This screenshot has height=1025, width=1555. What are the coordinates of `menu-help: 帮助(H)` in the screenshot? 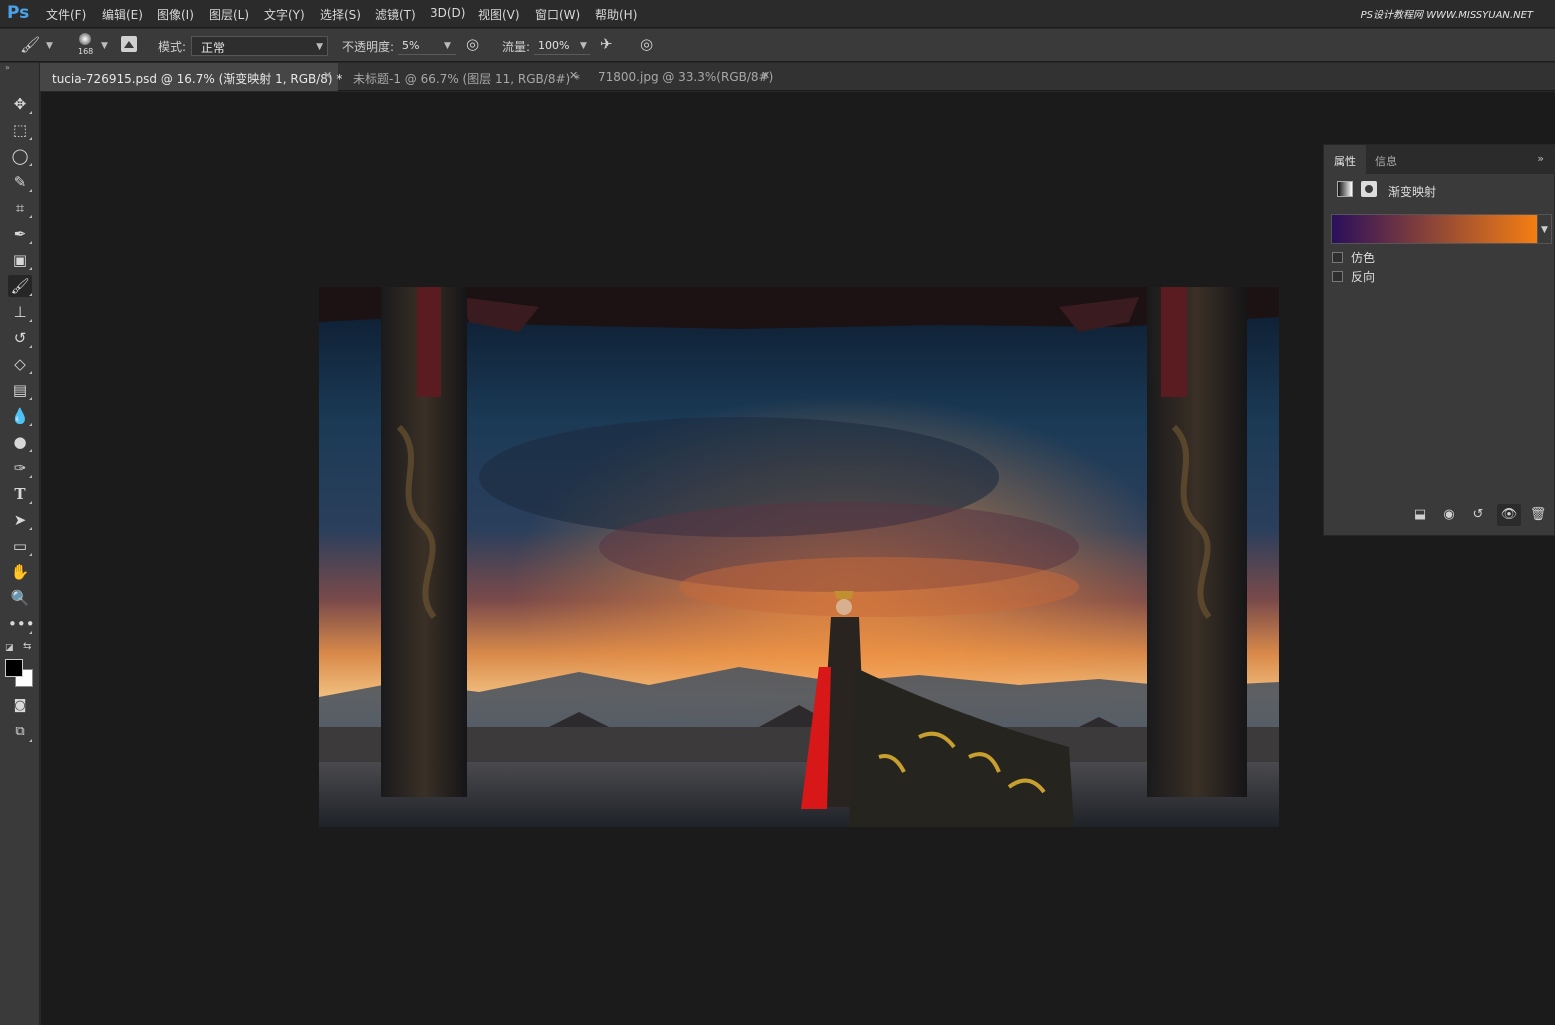 It's located at (616, 14).